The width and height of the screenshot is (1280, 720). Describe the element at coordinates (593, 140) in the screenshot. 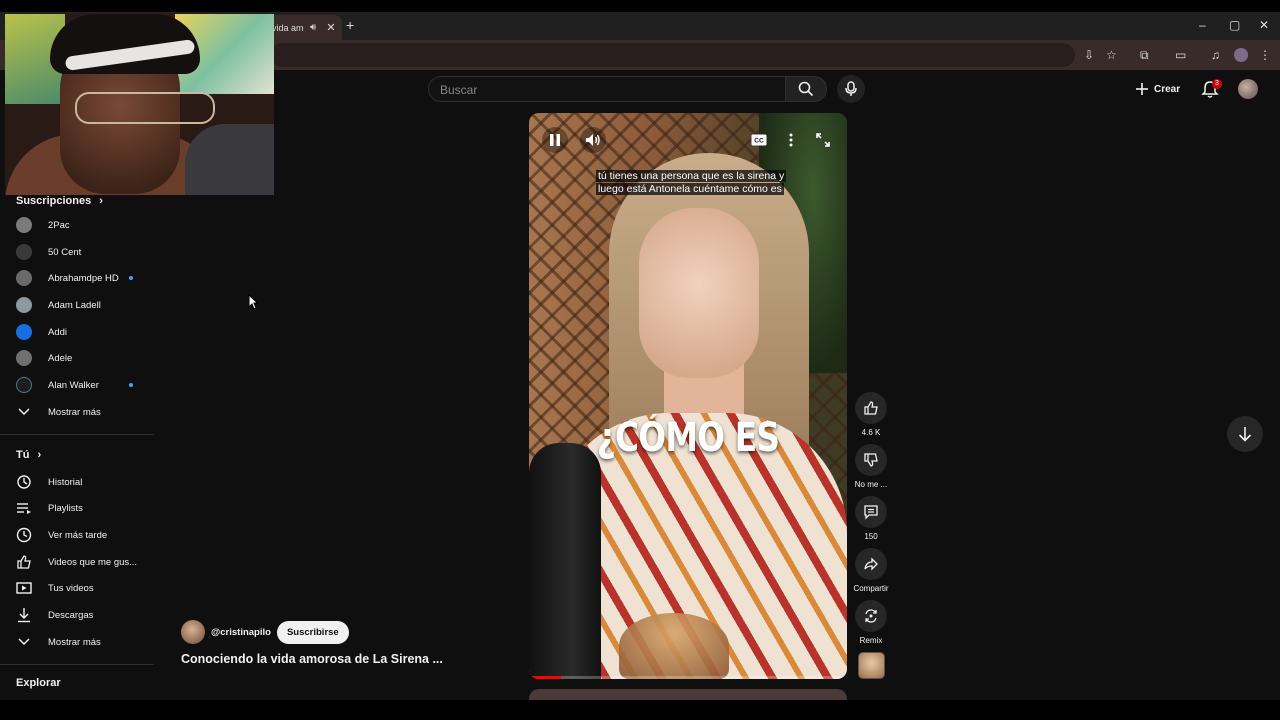

I see `volume-button` at that location.